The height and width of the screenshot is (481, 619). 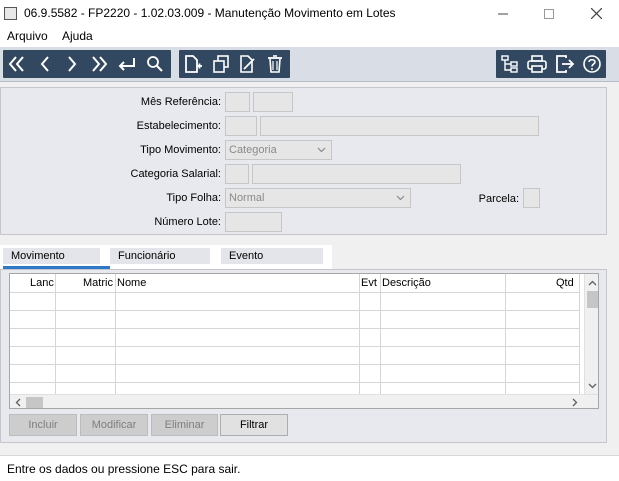 What do you see at coordinates (10, 13) in the screenshot?
I see `app-icon` at bounding box center [10, 13].